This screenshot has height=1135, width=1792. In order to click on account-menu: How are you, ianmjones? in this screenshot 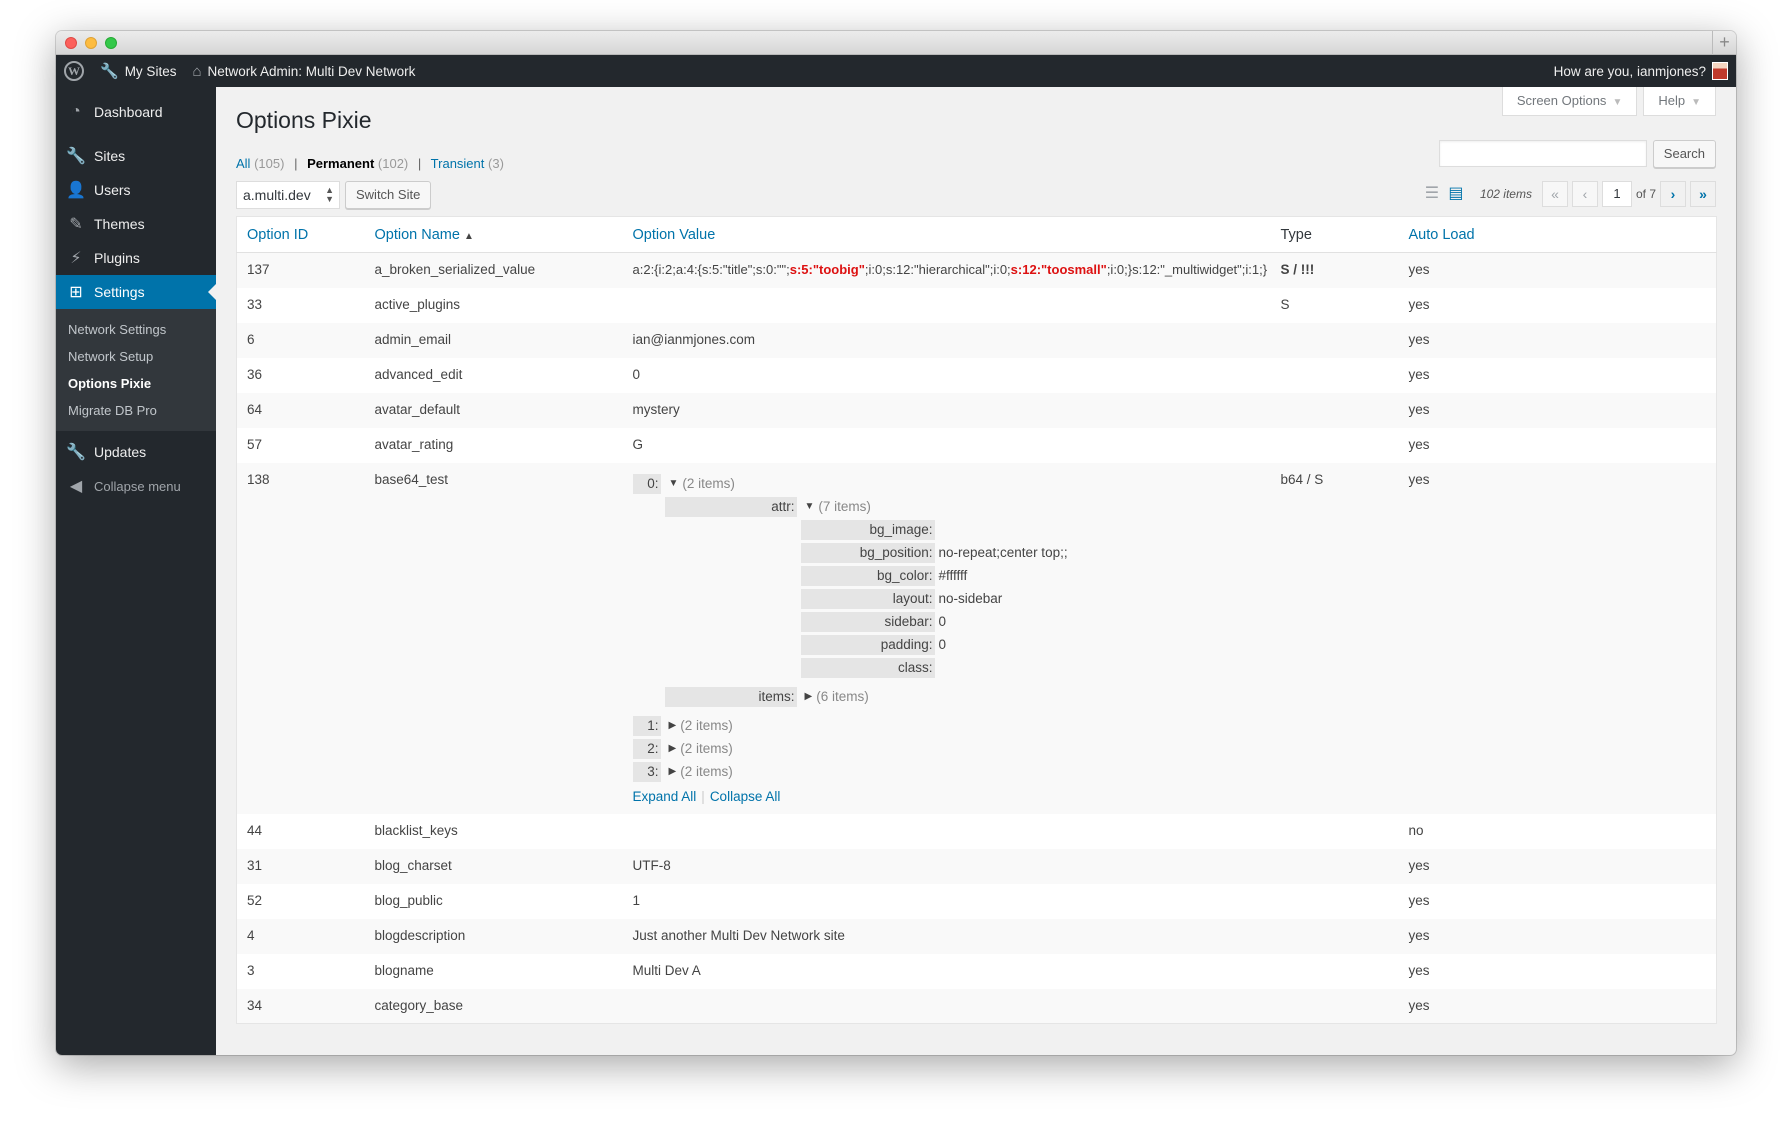, I will do `click(1645, 71)`.